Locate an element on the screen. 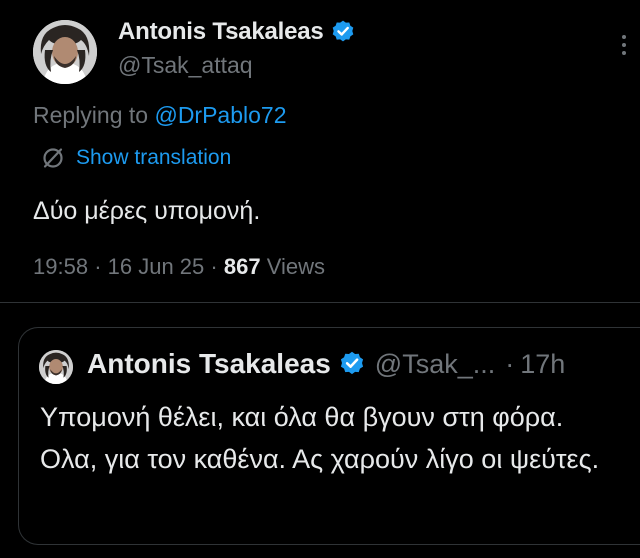  author-handle: @Tsak_attaq is located at coordinates (185, 65).